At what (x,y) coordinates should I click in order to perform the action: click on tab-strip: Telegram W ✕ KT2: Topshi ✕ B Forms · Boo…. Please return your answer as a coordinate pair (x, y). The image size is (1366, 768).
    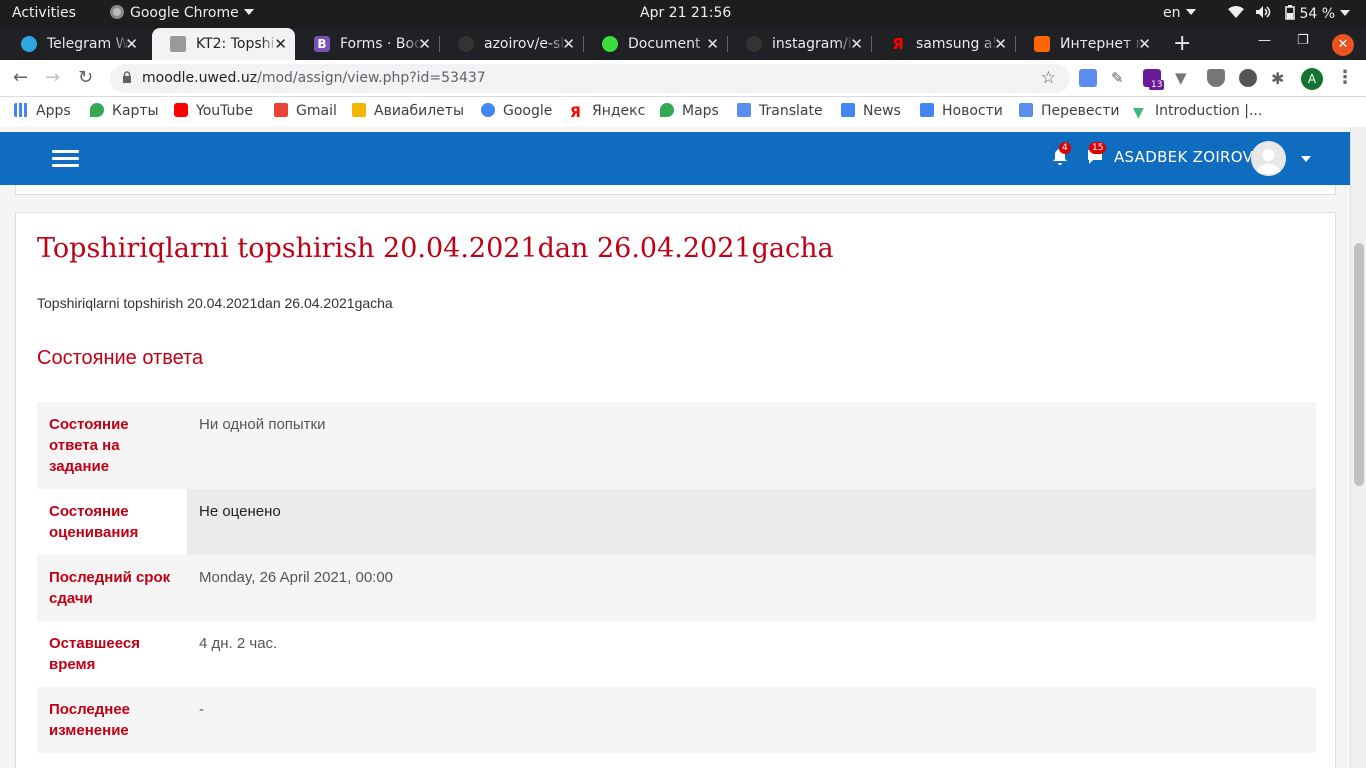
    Looking at the image, I should click on (683, 44).